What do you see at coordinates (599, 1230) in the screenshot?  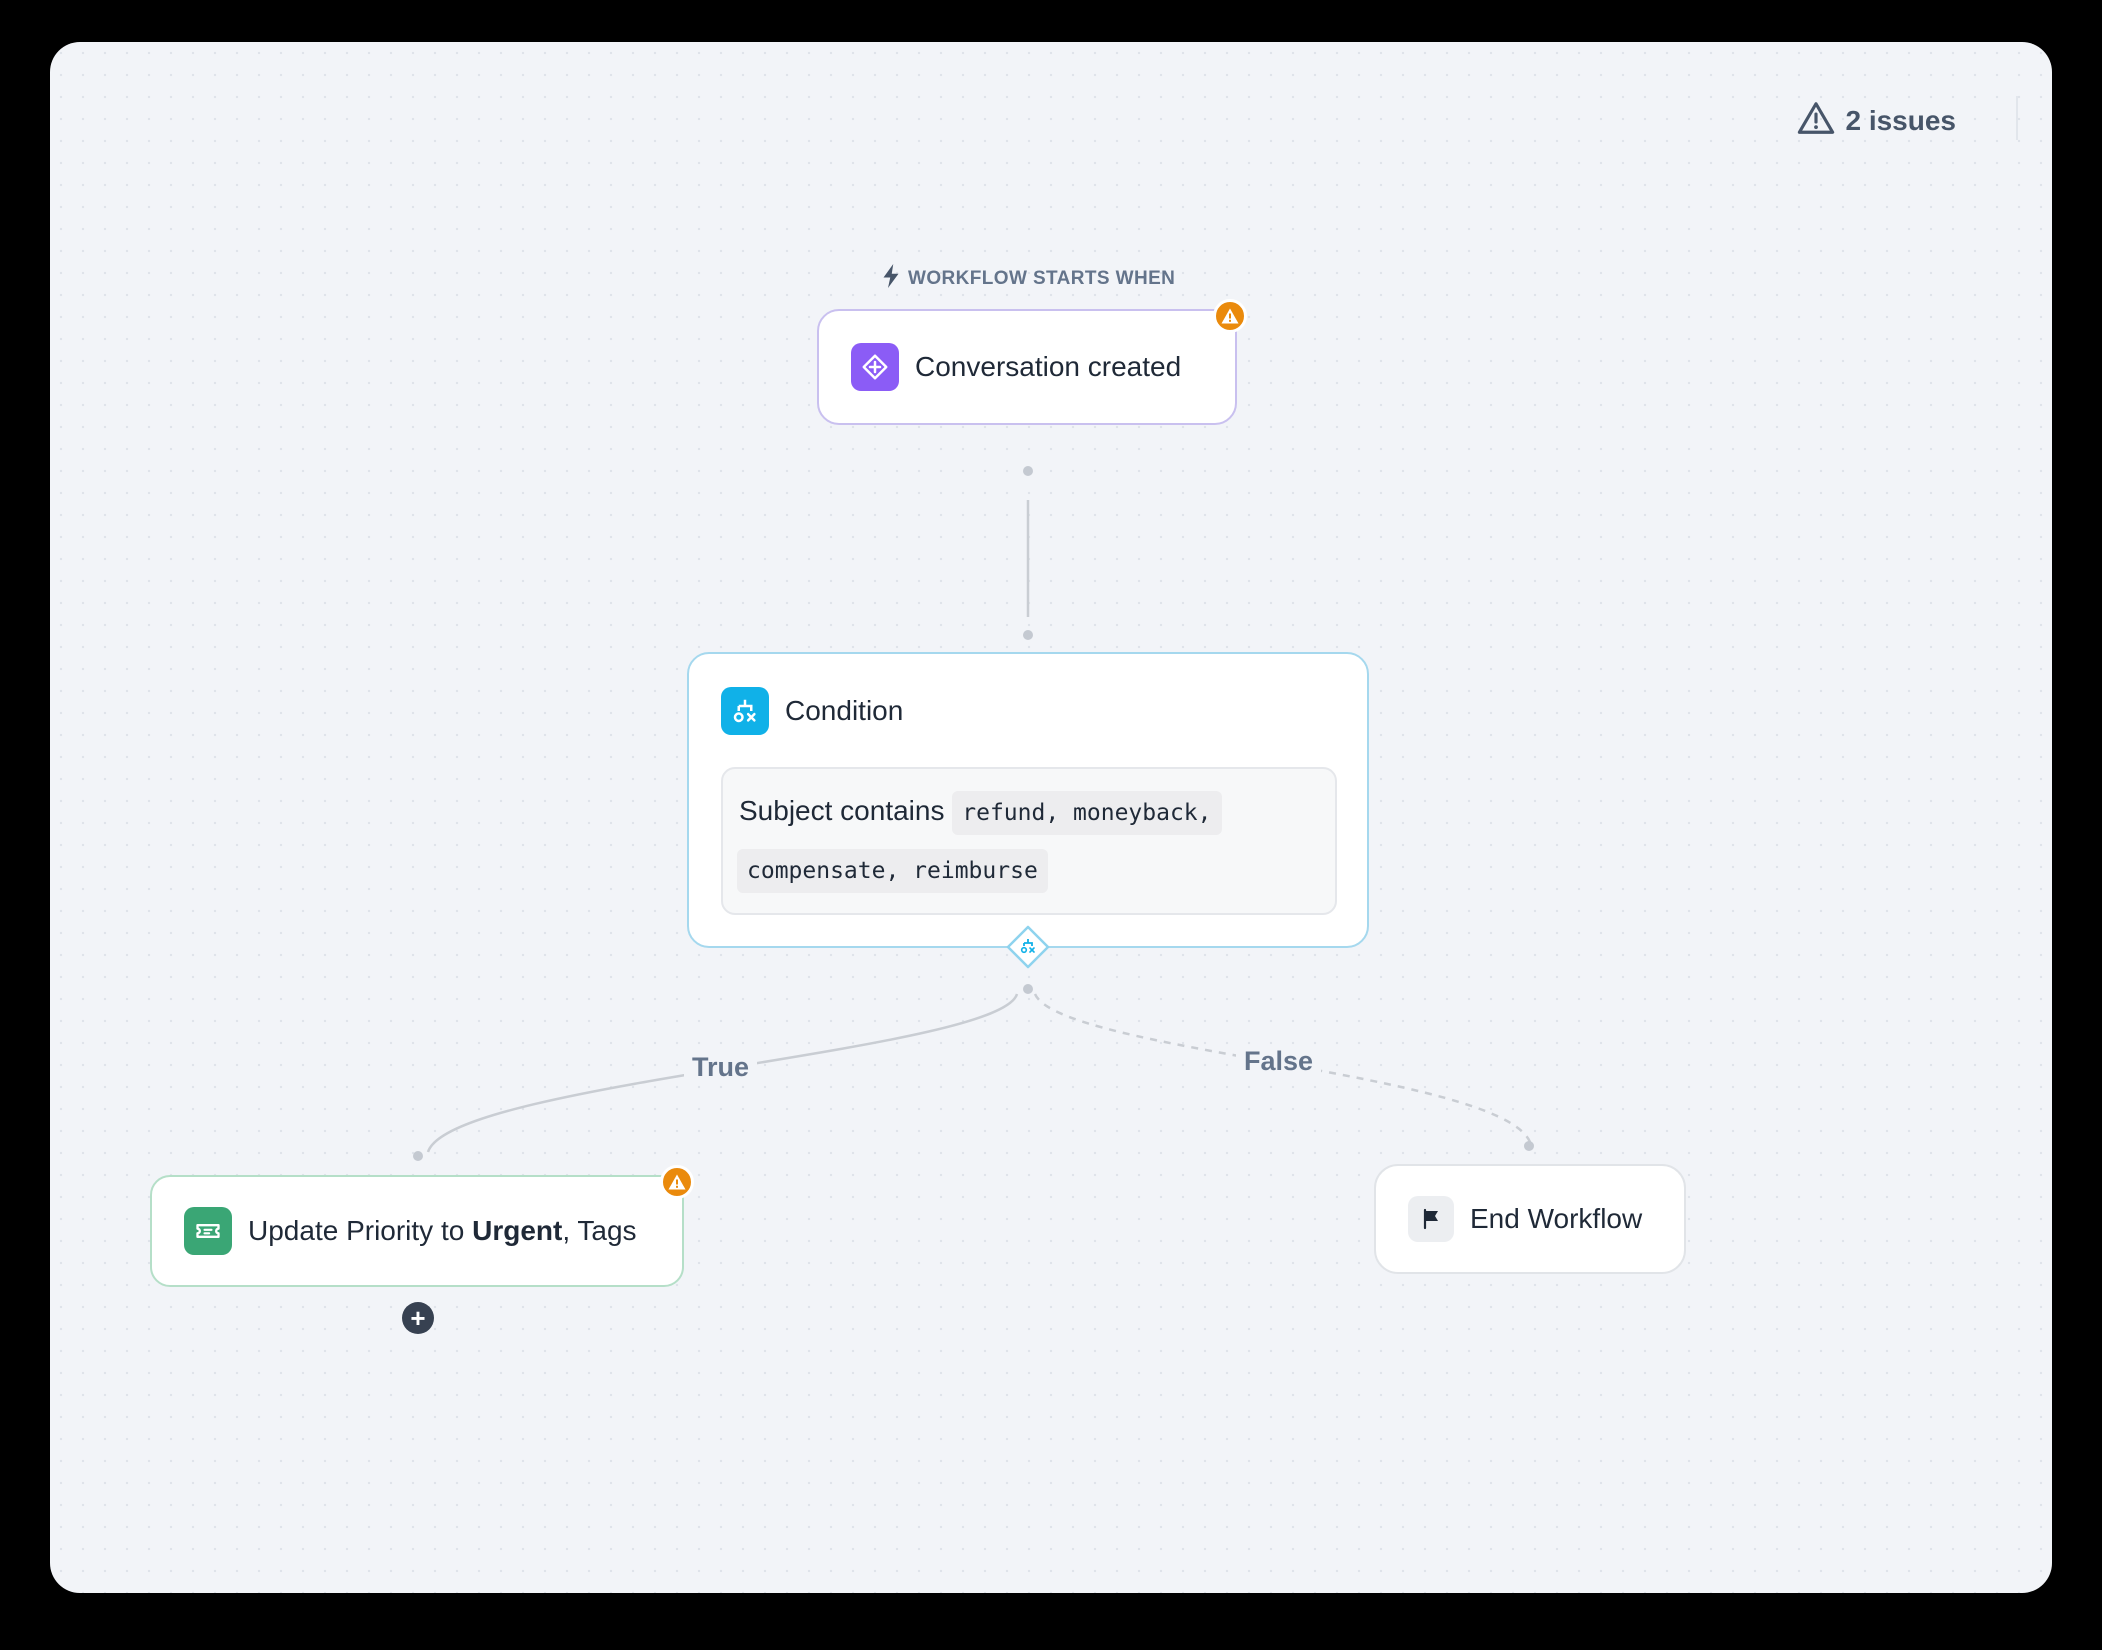 I see `action-text-suffix: , Tags` at bounding box center [599, 1230].